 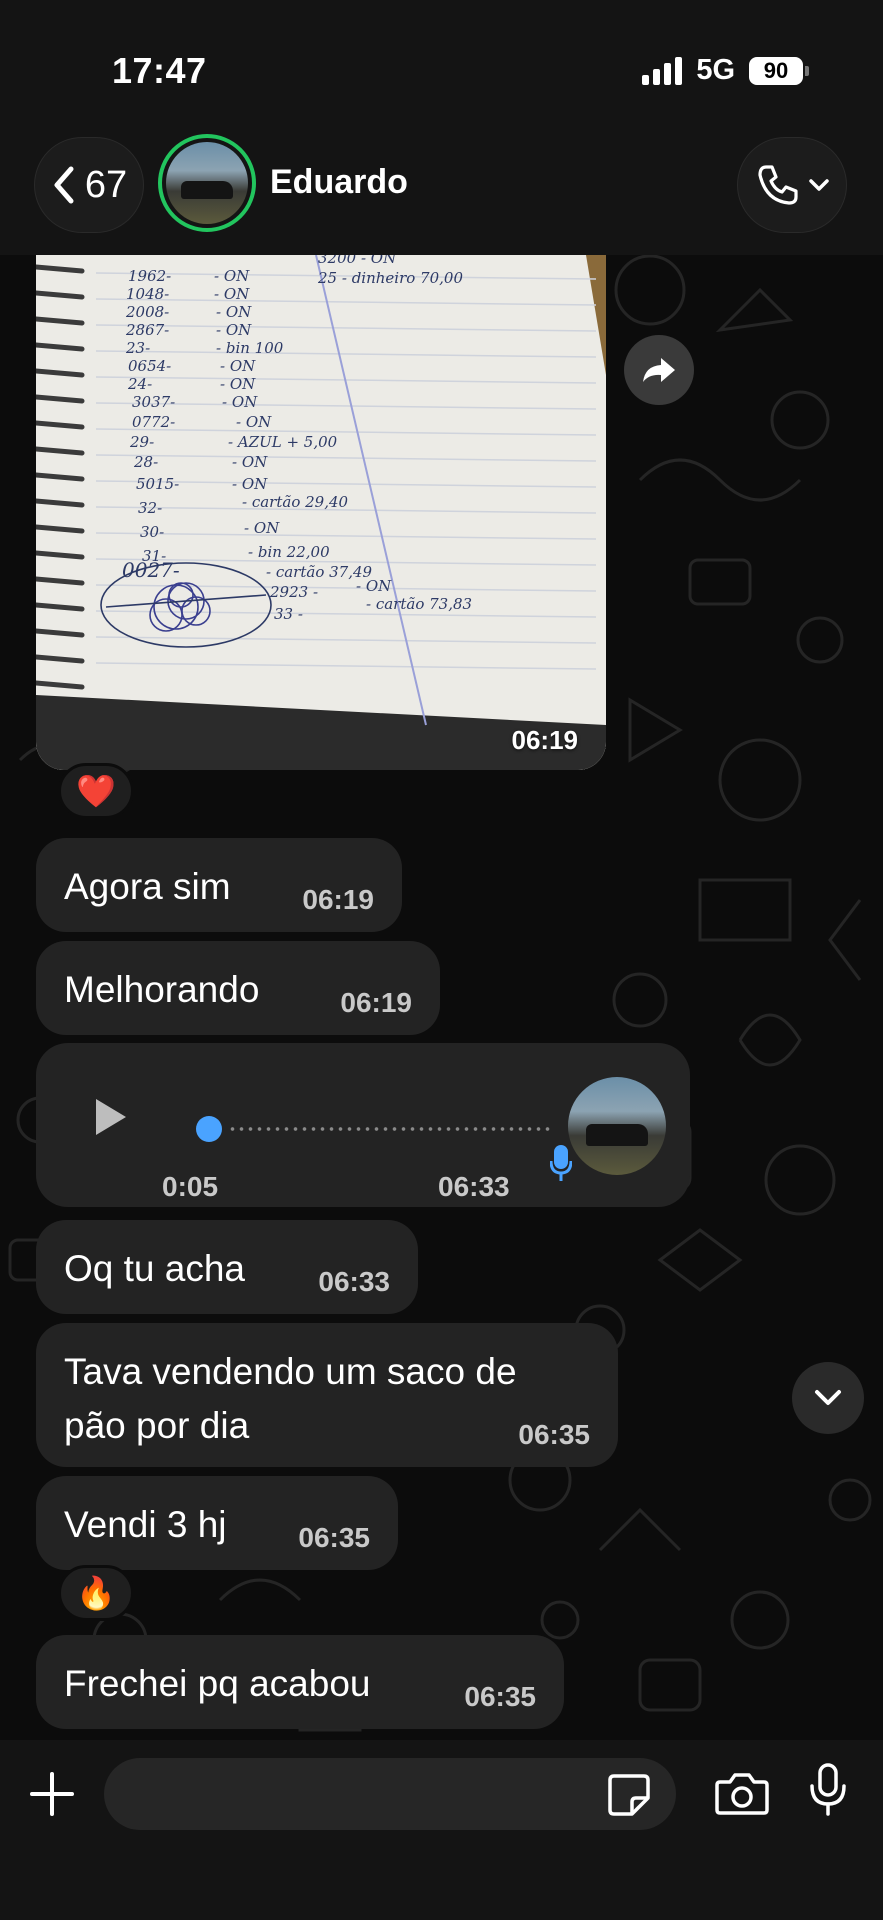 I want to click on svg-text: 2867-, so click(x=147, y=330).